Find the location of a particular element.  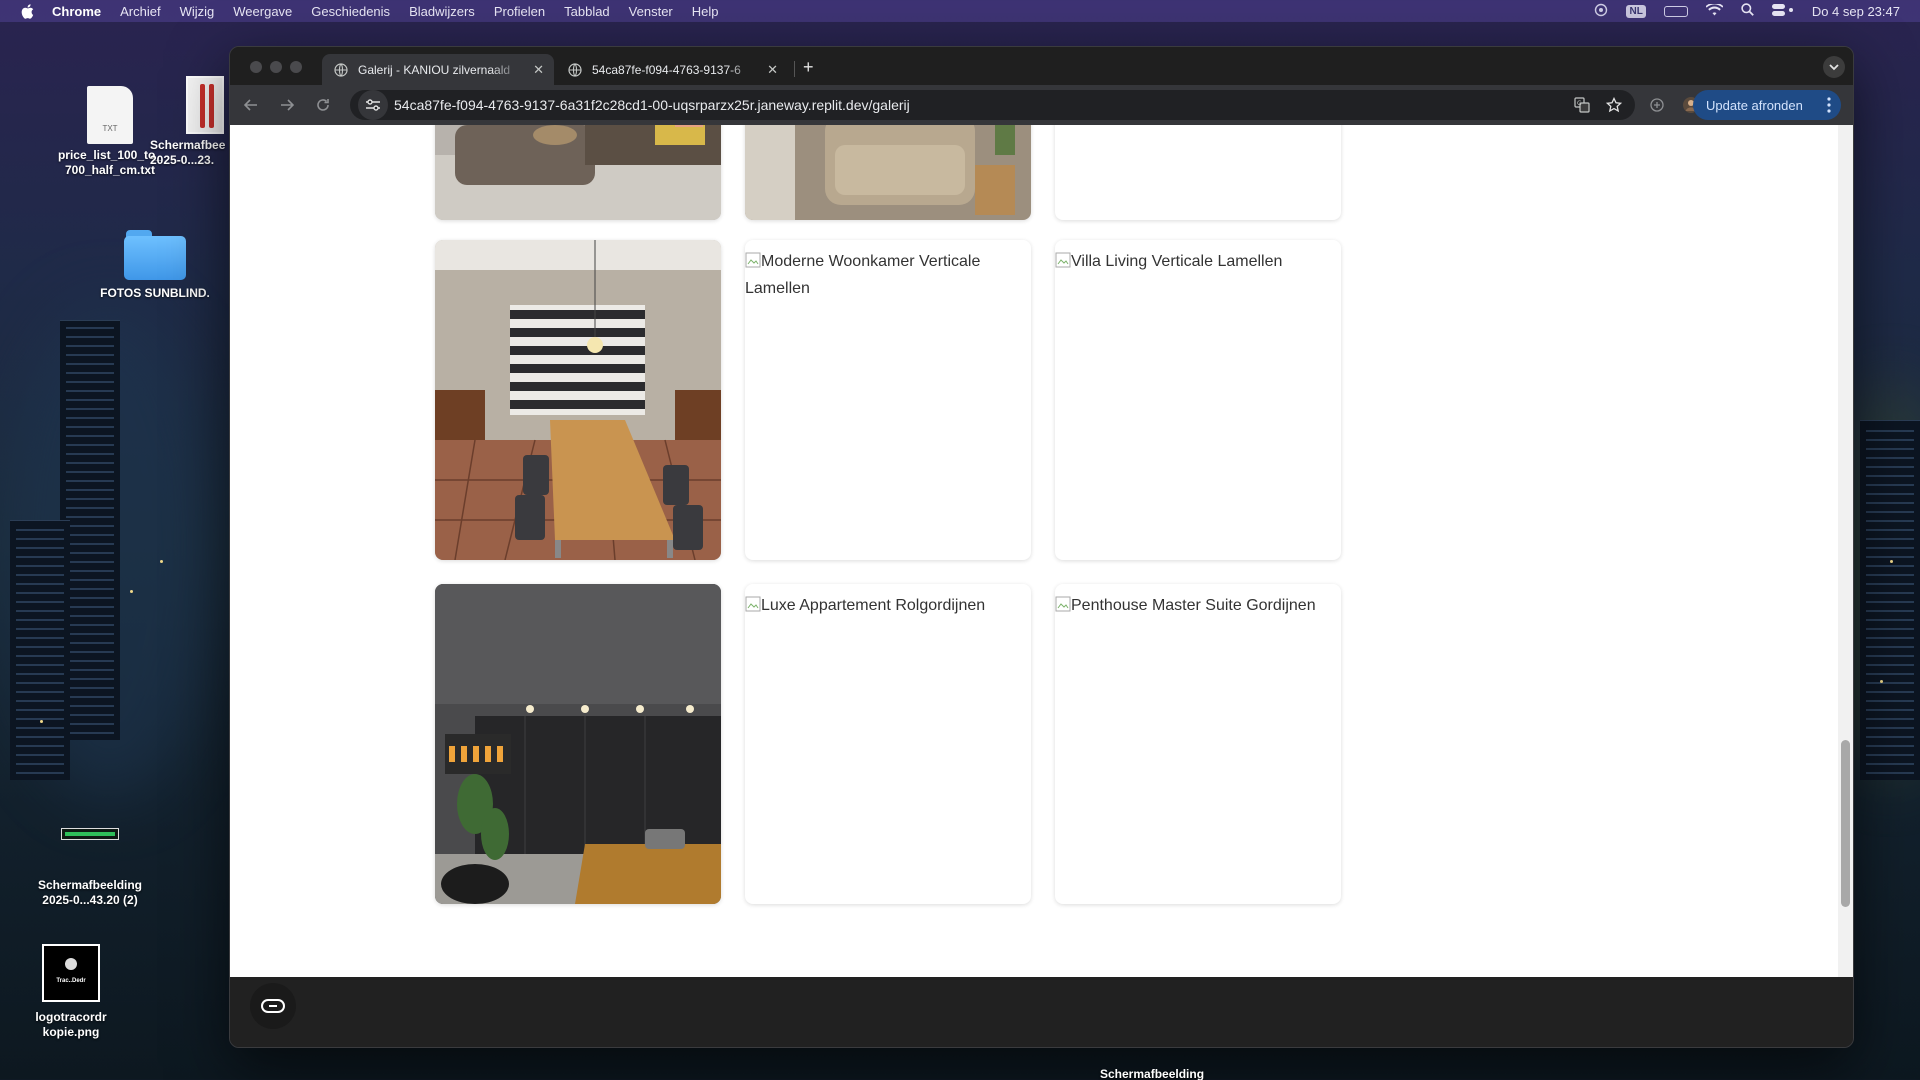

screen-recording-icon is located at coordinates (1601, 11).